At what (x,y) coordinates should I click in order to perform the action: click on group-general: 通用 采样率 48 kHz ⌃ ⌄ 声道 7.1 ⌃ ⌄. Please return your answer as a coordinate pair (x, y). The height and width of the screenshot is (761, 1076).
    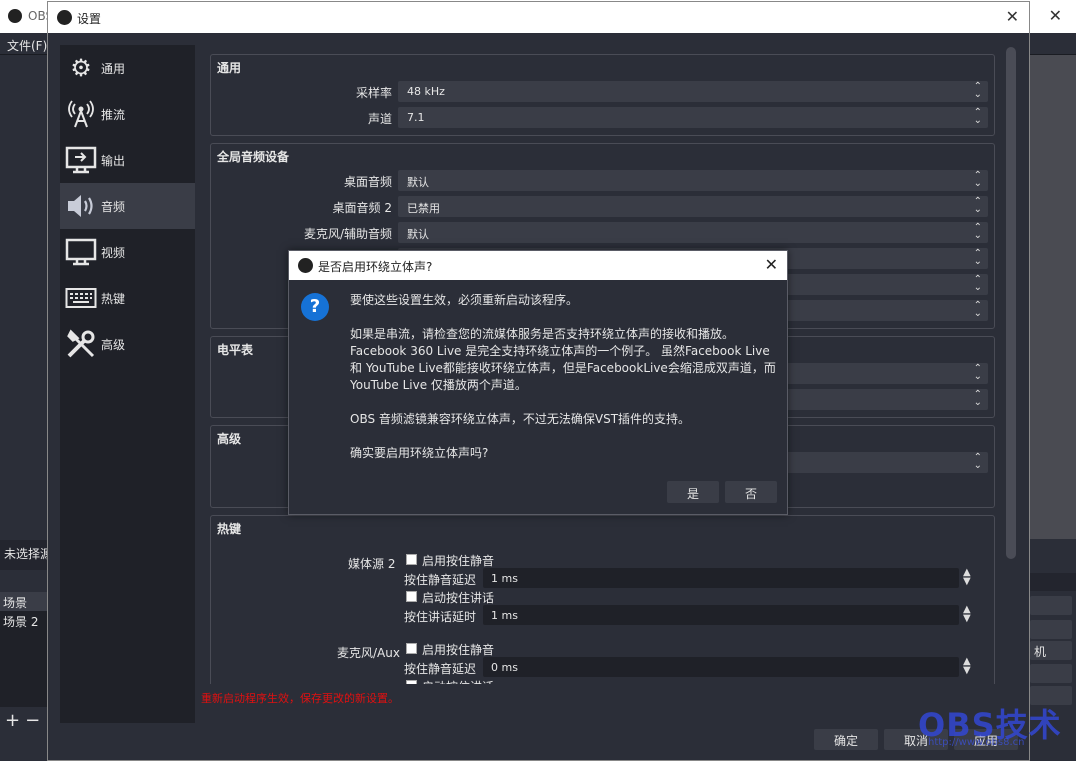
    Looking at the image, I should click on (602, 95).